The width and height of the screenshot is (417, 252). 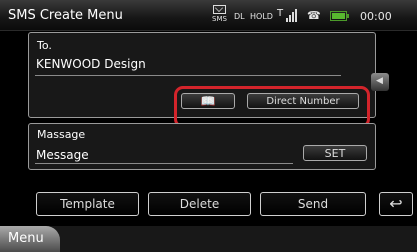 I want to click on hold-status: HOLD, so click(x=261, y=16).